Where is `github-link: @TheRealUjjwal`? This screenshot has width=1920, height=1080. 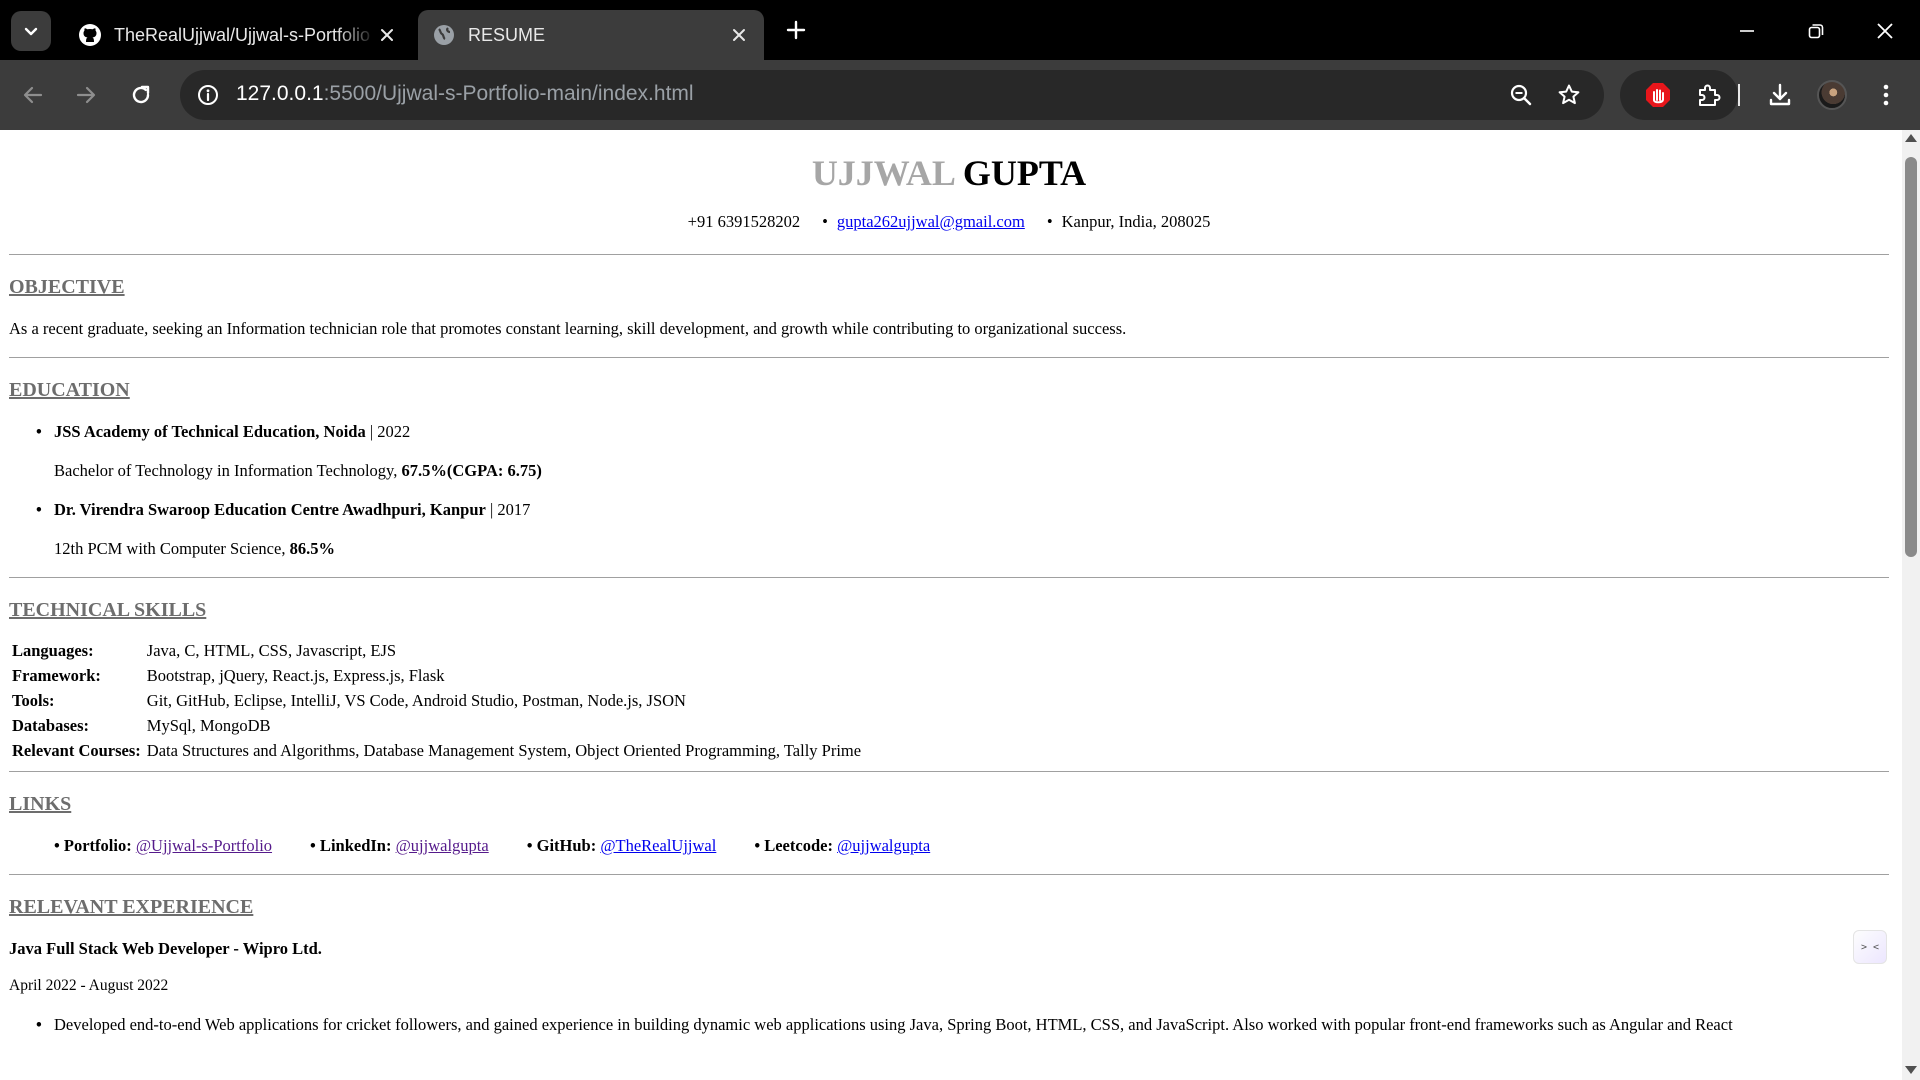 github-link: @TheRealUjjwal is located at coordinates (658, 845).